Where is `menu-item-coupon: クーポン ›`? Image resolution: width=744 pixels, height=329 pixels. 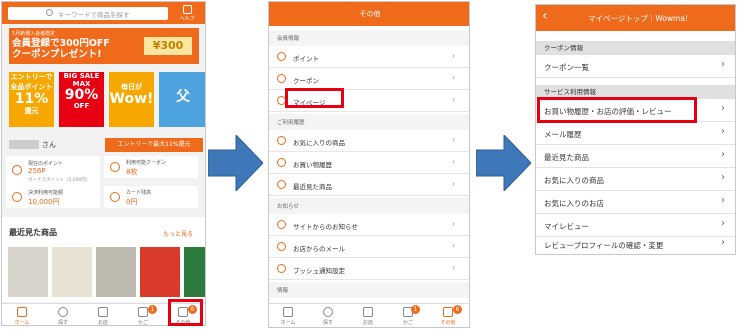
menu-item-coupon: クーポン › is located at coordinates (369, 79).